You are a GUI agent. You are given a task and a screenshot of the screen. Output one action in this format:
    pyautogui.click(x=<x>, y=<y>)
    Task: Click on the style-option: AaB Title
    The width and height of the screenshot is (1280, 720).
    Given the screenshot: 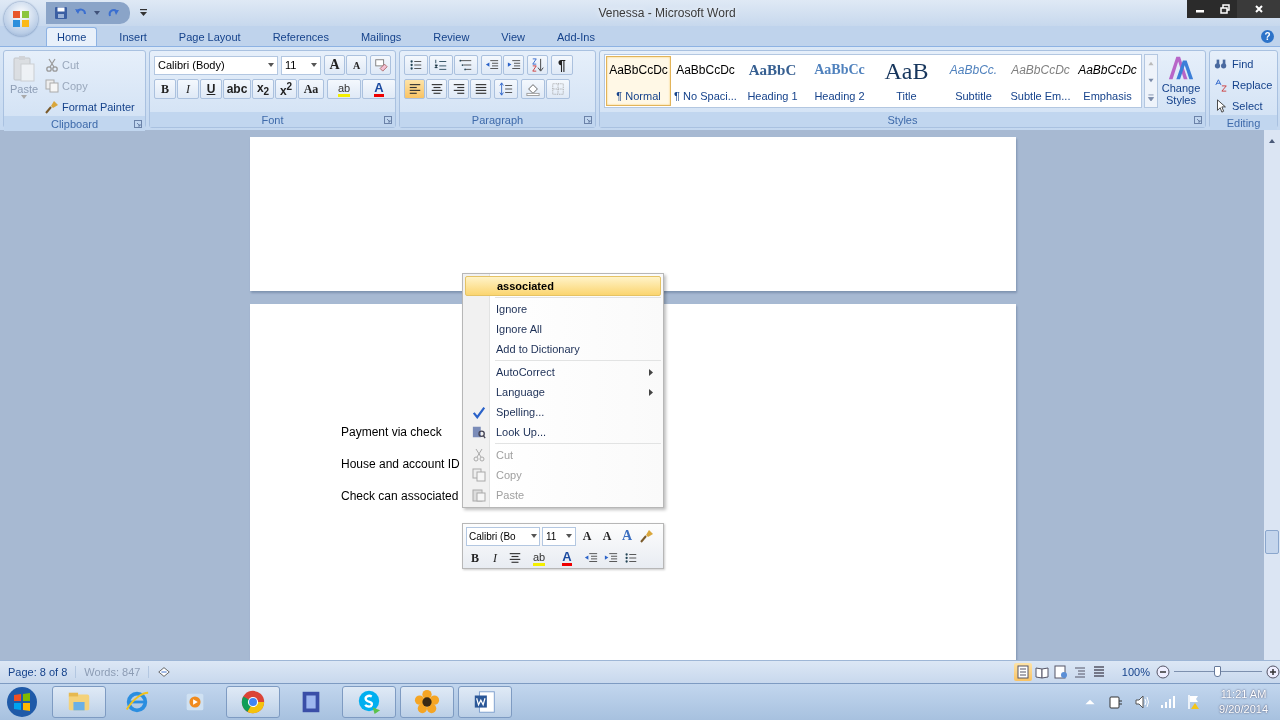 What is the action you would take?
    pyautogui.click(x=906, y=81)
    